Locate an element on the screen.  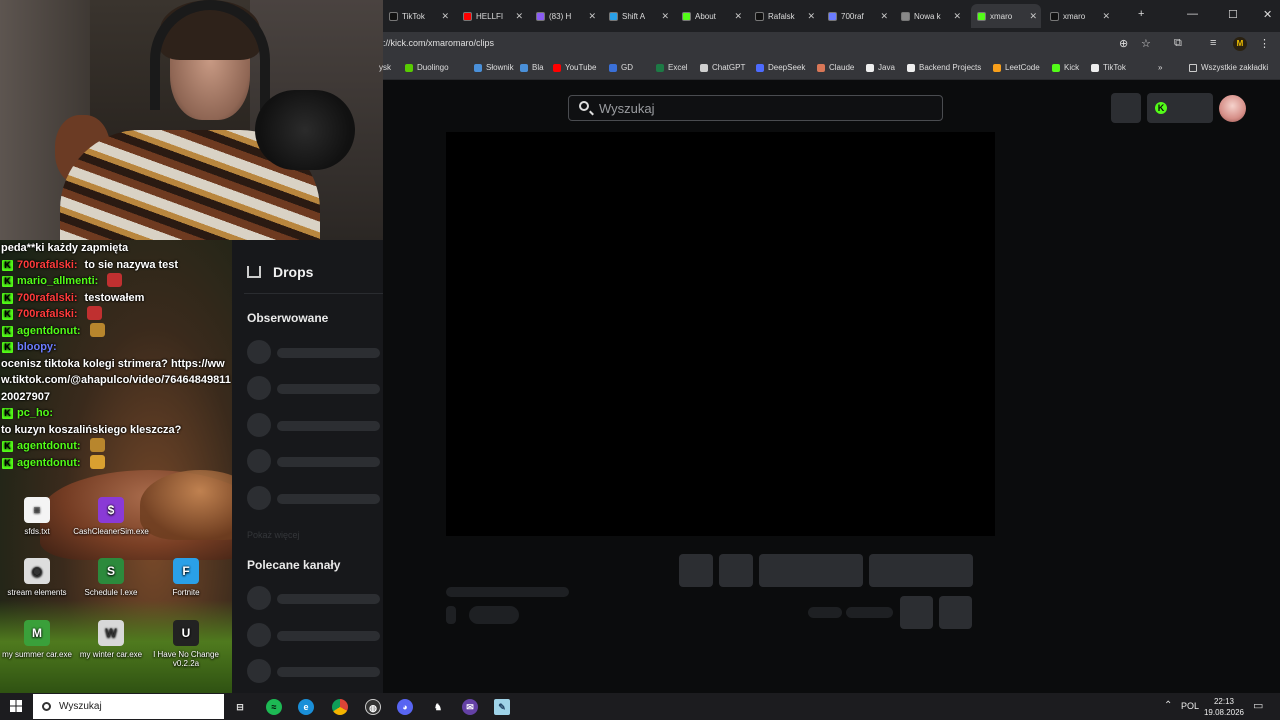
notepad-icon: ✎ is located at coordinates (502, 707).